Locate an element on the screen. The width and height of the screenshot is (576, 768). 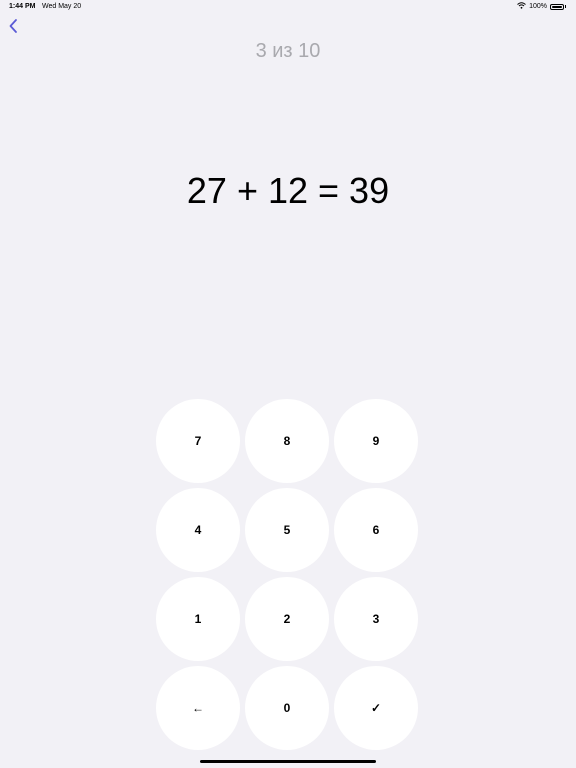
battery-percent: 100% is located at coordinates (538, 6).